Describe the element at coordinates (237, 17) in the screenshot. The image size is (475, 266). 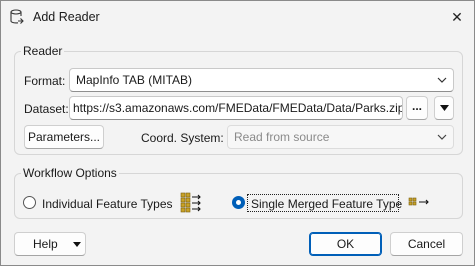
I see `title-bar: Add Reader ✕` at that location.